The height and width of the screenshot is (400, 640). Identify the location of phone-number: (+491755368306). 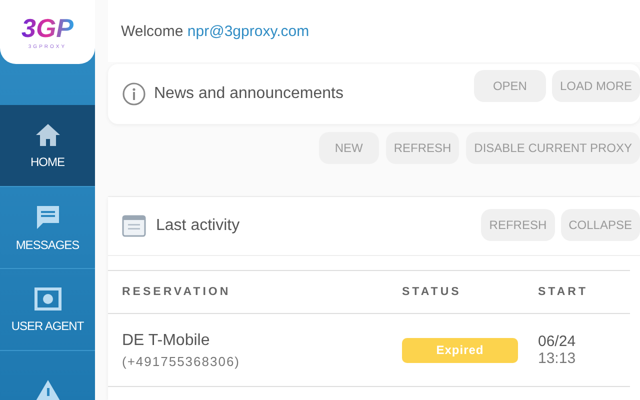
(182, 361).